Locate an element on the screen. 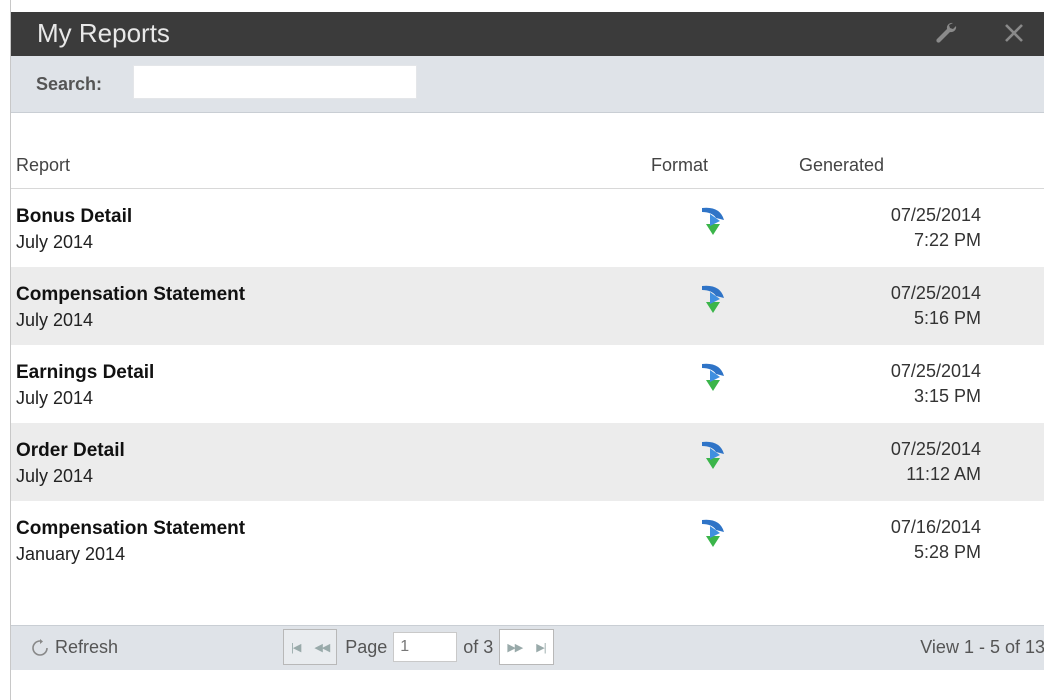 This screenshot has width=1044, height=700. page-number-input is located at coordinates (425, 647).